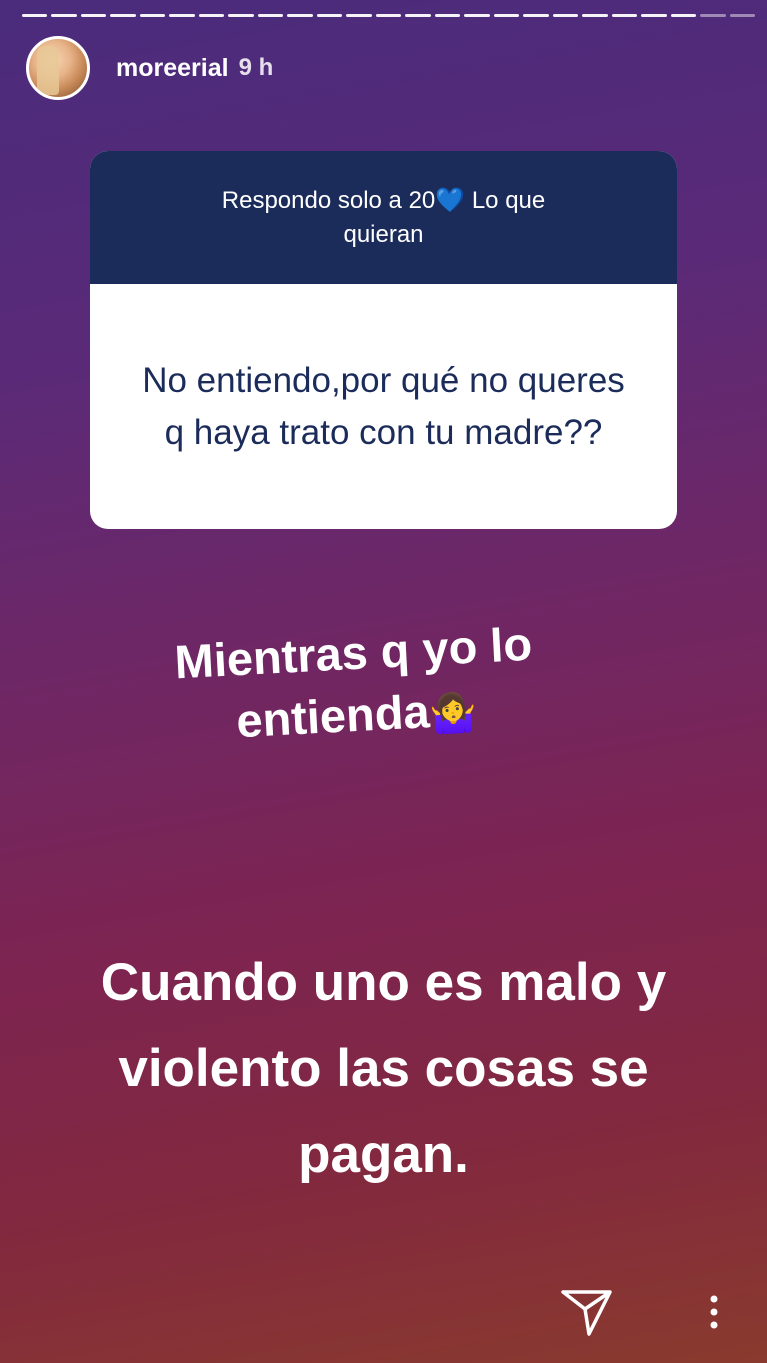 This screenshot has width=767, height=1363. What do you see at coordinates (256, 67) in the screenshot?
I see `post-time: 9 h` at bounding box center [256, 67].